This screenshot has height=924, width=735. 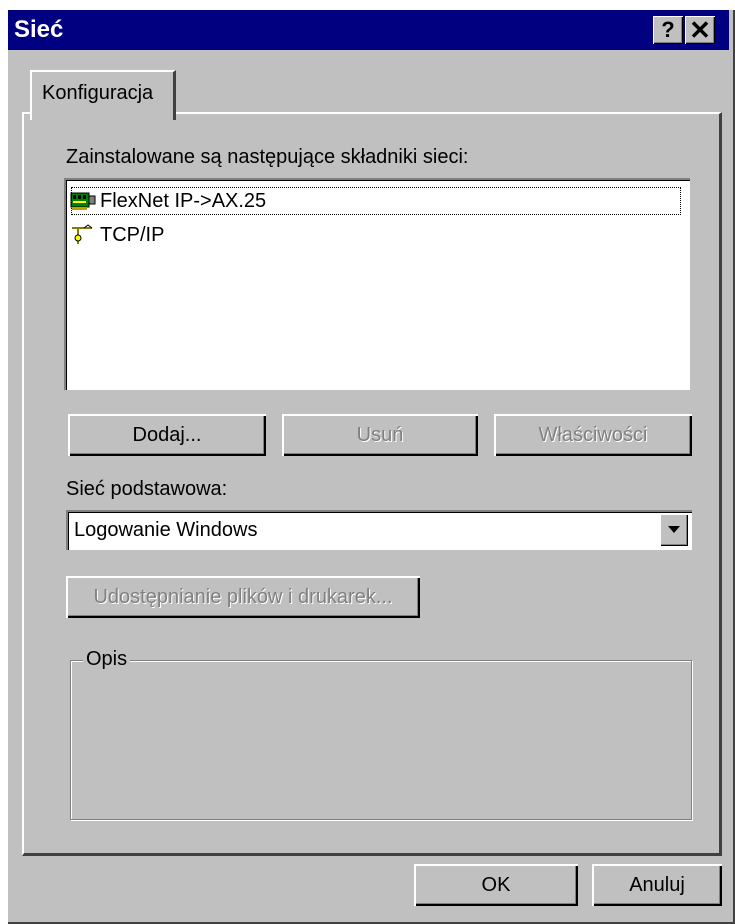 I want to click on window-title: Sieć, so click(x=39, y=29).